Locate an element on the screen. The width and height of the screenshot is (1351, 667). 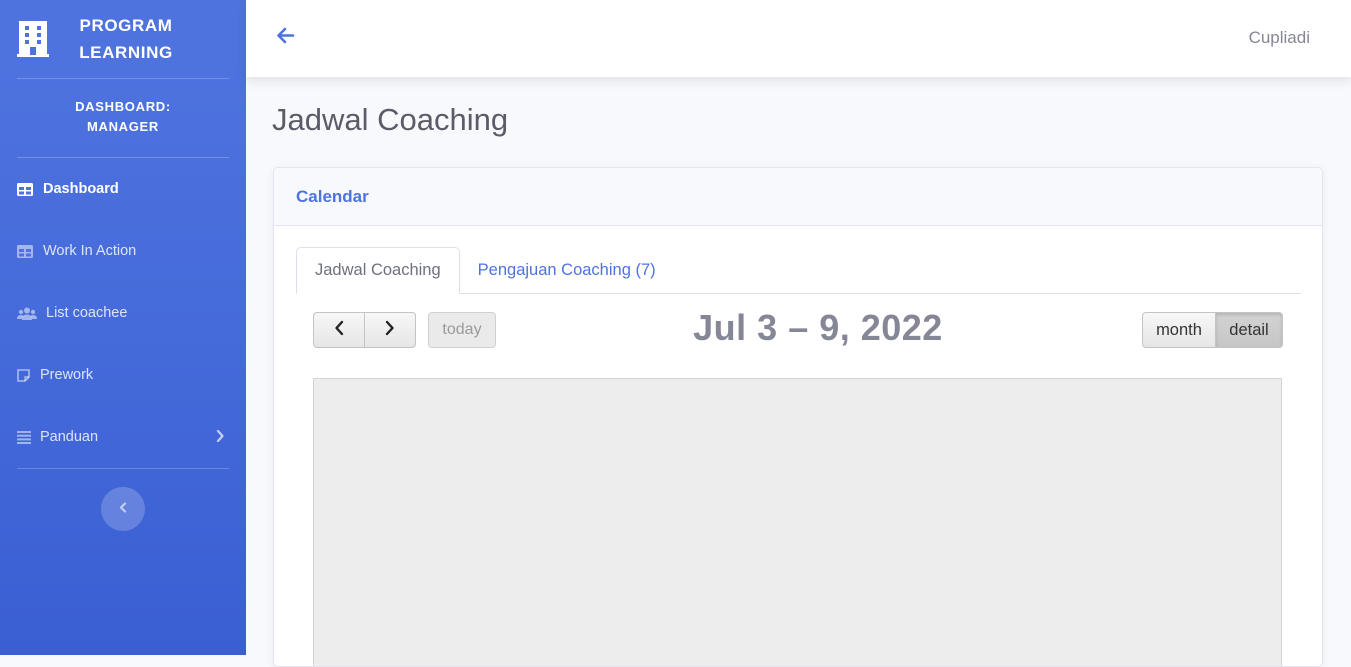
tab-label: Pengajuan Coaching (7) is located at coordinates (566, 269).